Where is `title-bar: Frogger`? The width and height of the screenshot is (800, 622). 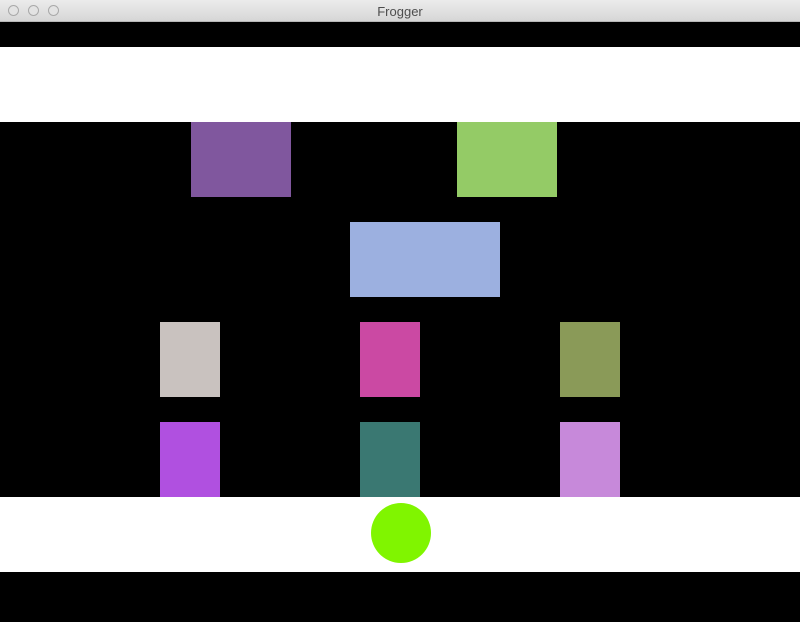 title-bar: Frogger is located at coordinates (400, 11).